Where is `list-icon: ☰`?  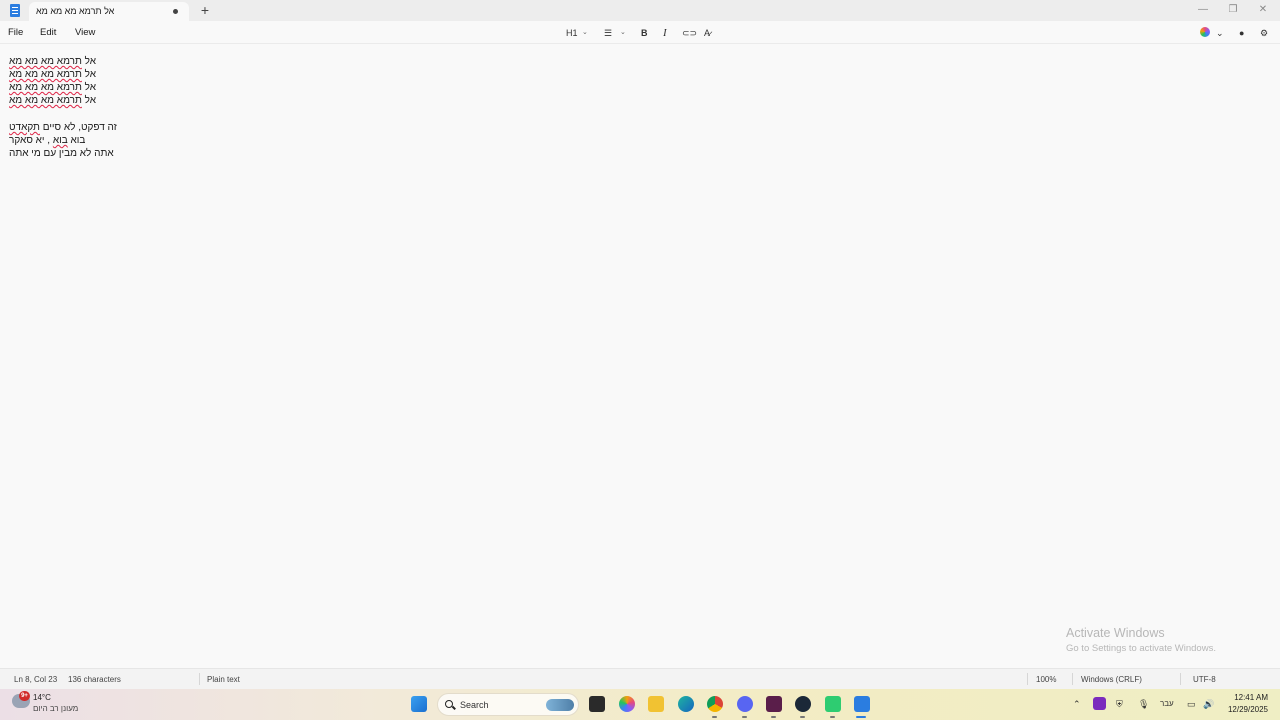
list-icon: ☰ is located at coordinates (608, 33).